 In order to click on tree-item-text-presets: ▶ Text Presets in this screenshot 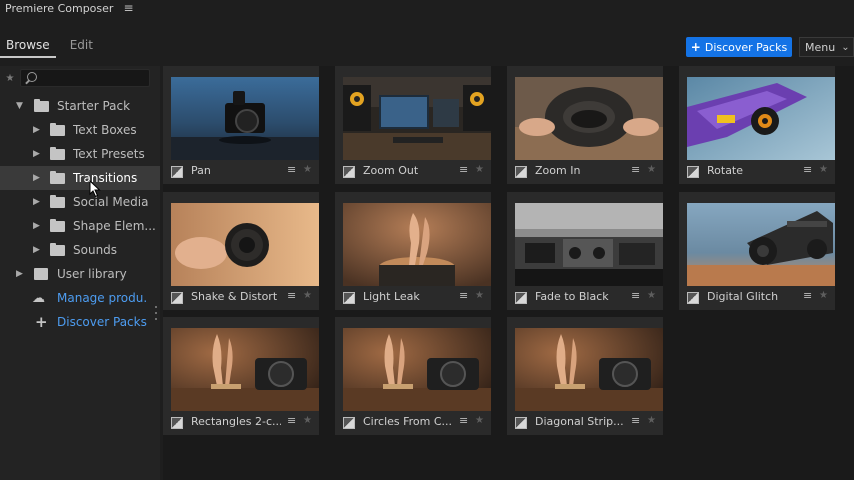, I will do `click(80, 154)`.